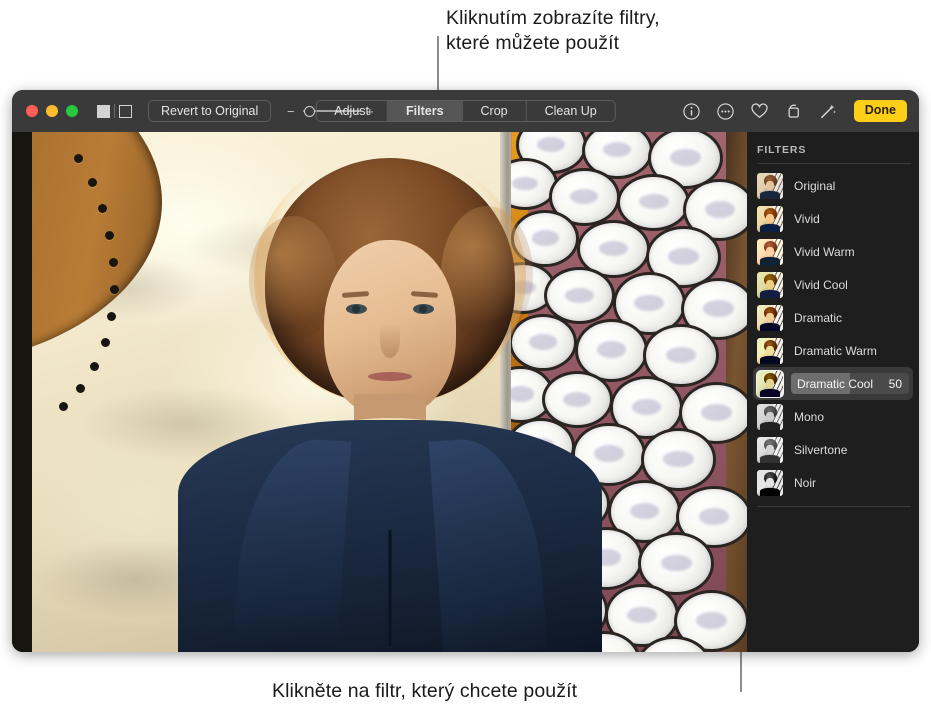  What do you see at coordinates (805, 482) in the screenshot?
I see `filter-label: Noir` at bounding box center [805, 482].